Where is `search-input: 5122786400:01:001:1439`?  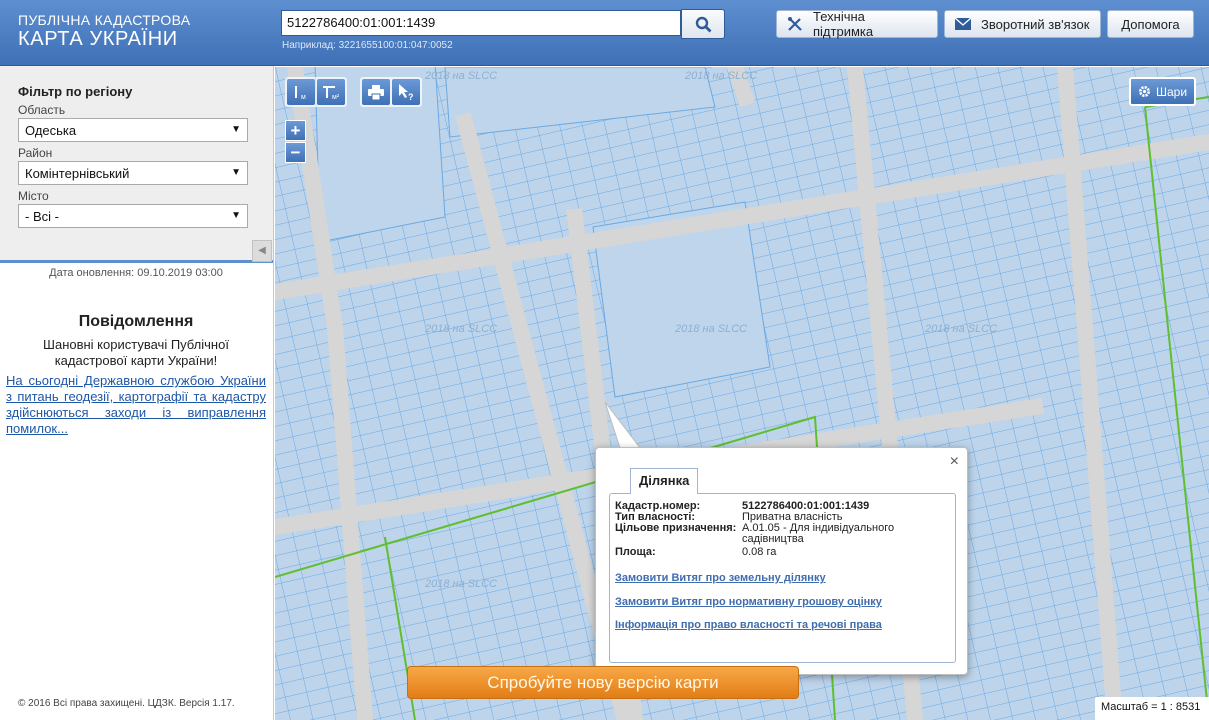
search-input: 5122786400:01:001:1439 is located at coordinates (481, 23).